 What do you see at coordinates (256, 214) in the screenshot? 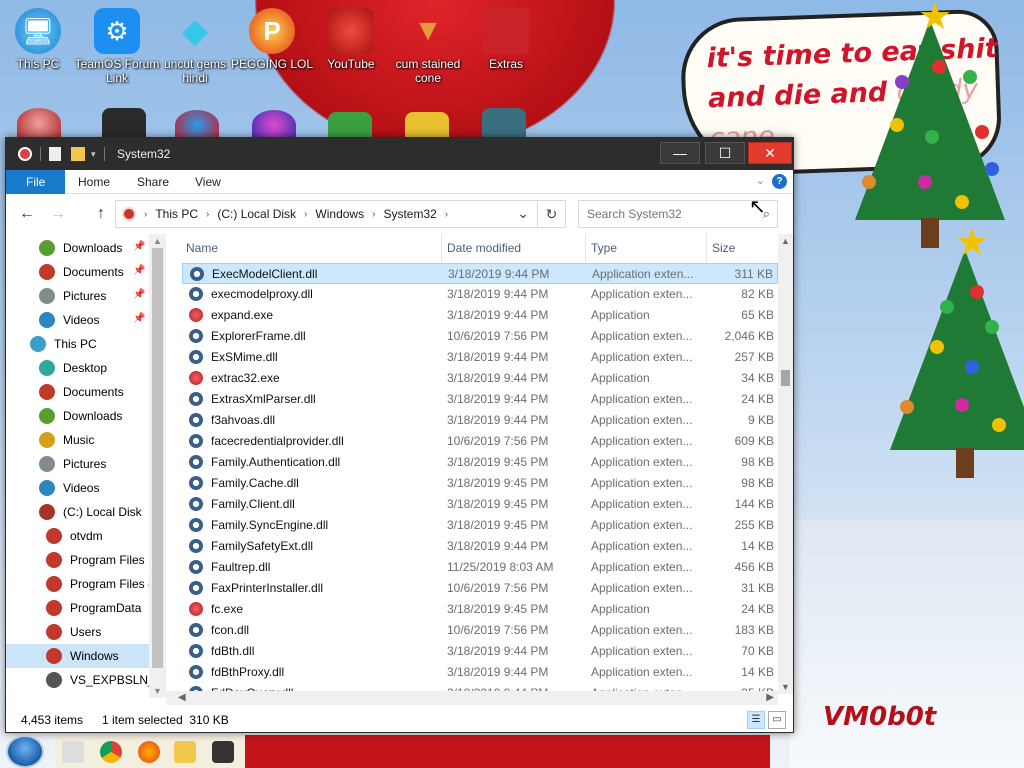
I see `breadcrumb-local-disk: (C:) Local Disk` at bounding box center [256, 214].